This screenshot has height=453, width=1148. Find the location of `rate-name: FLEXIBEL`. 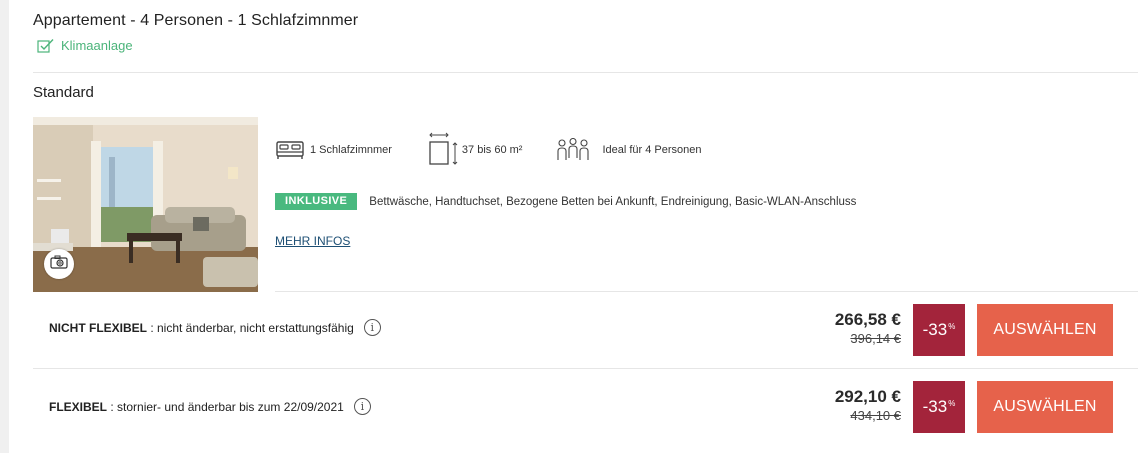

rate-name: FLEXIBEL is located at coordinates (78, 406).